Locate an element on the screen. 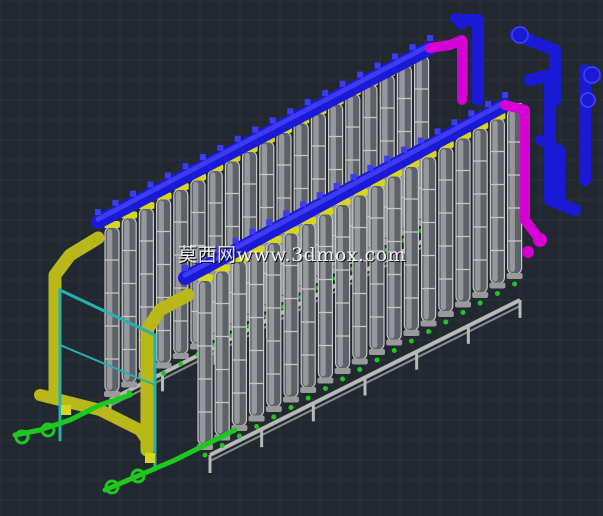 The width and height of the screenshot is (603, 516). concentrate-riser-upper is located at coordinates (446, 70).